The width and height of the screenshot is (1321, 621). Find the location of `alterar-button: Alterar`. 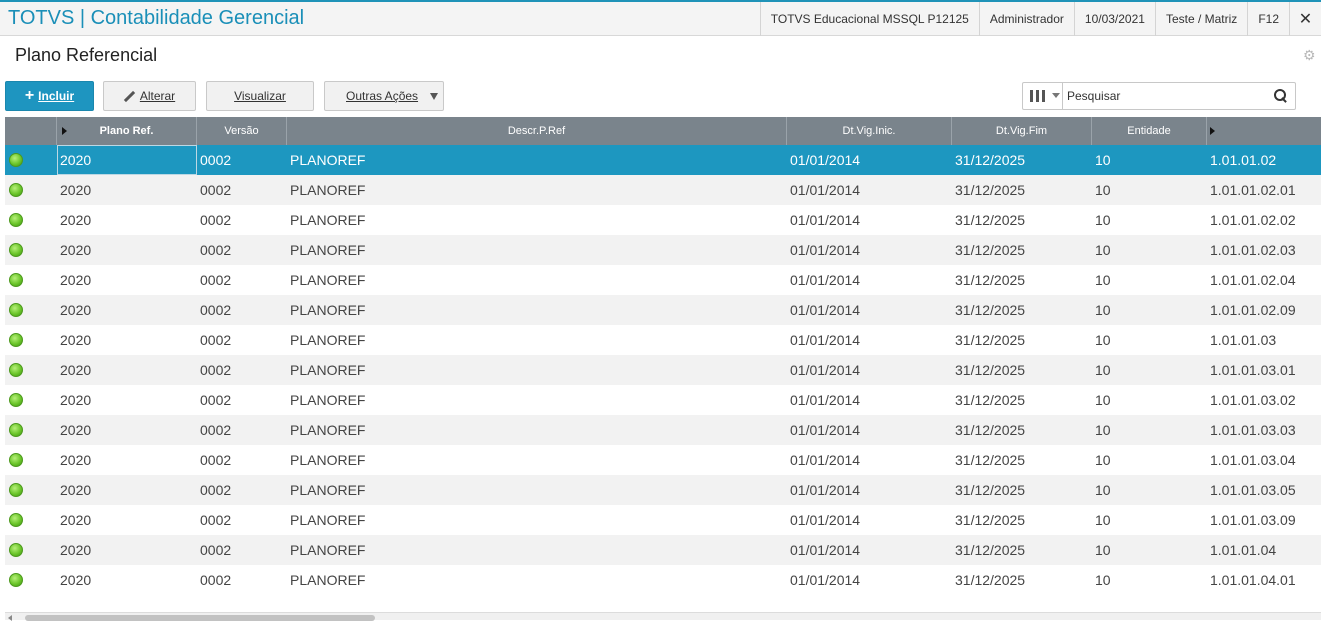

alterar-button: Alterar is located at coordinates (149, 96).